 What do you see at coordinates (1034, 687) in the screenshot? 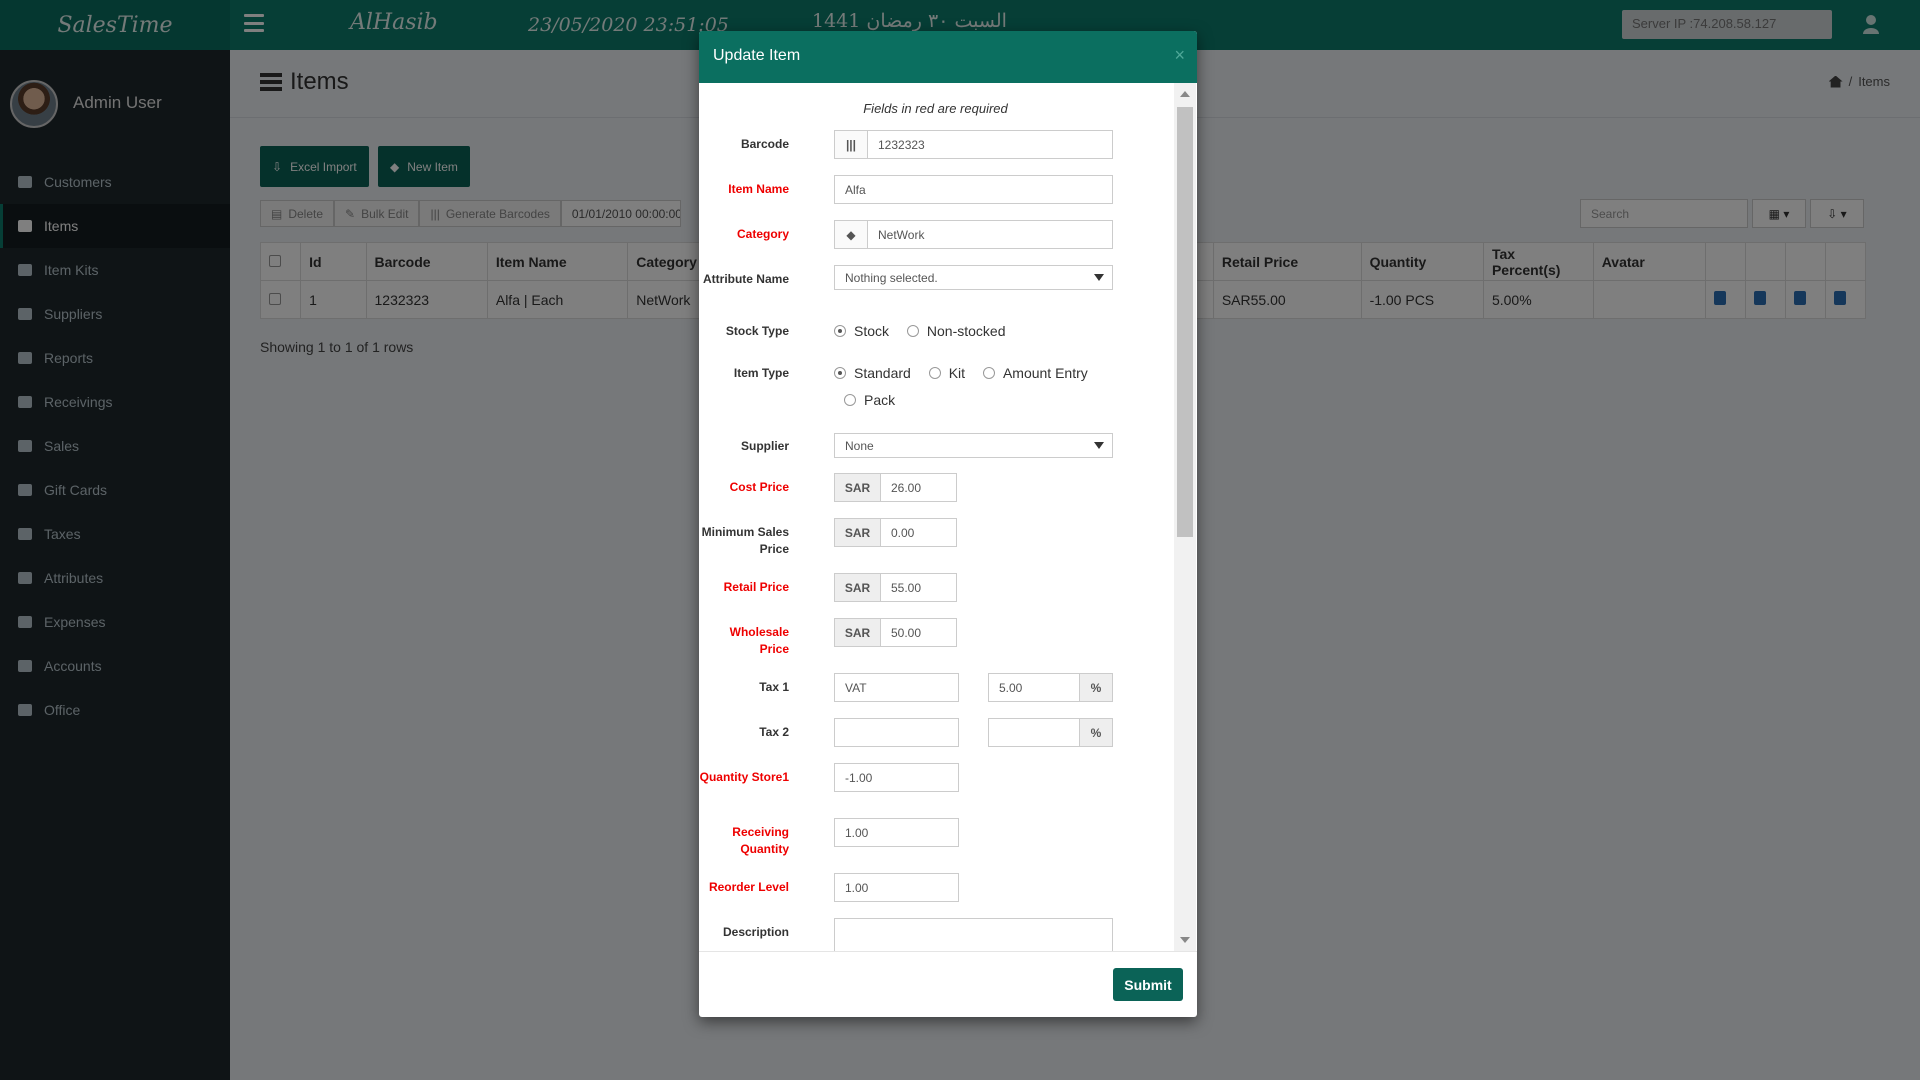
I see `tax1-percent-input: 5.00` at bounding box center [1034, 687].